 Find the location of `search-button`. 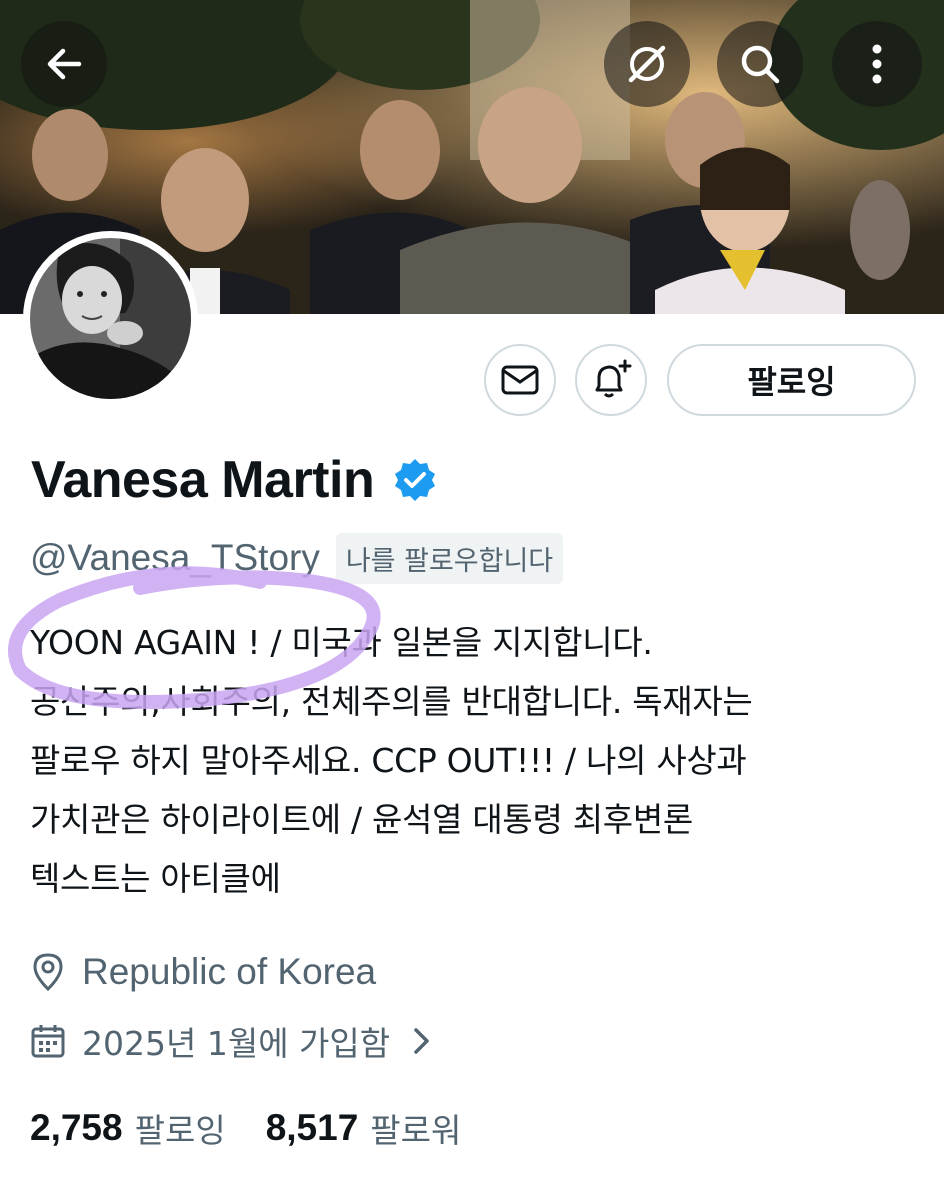

search-button is located at coordinates (760, 64).